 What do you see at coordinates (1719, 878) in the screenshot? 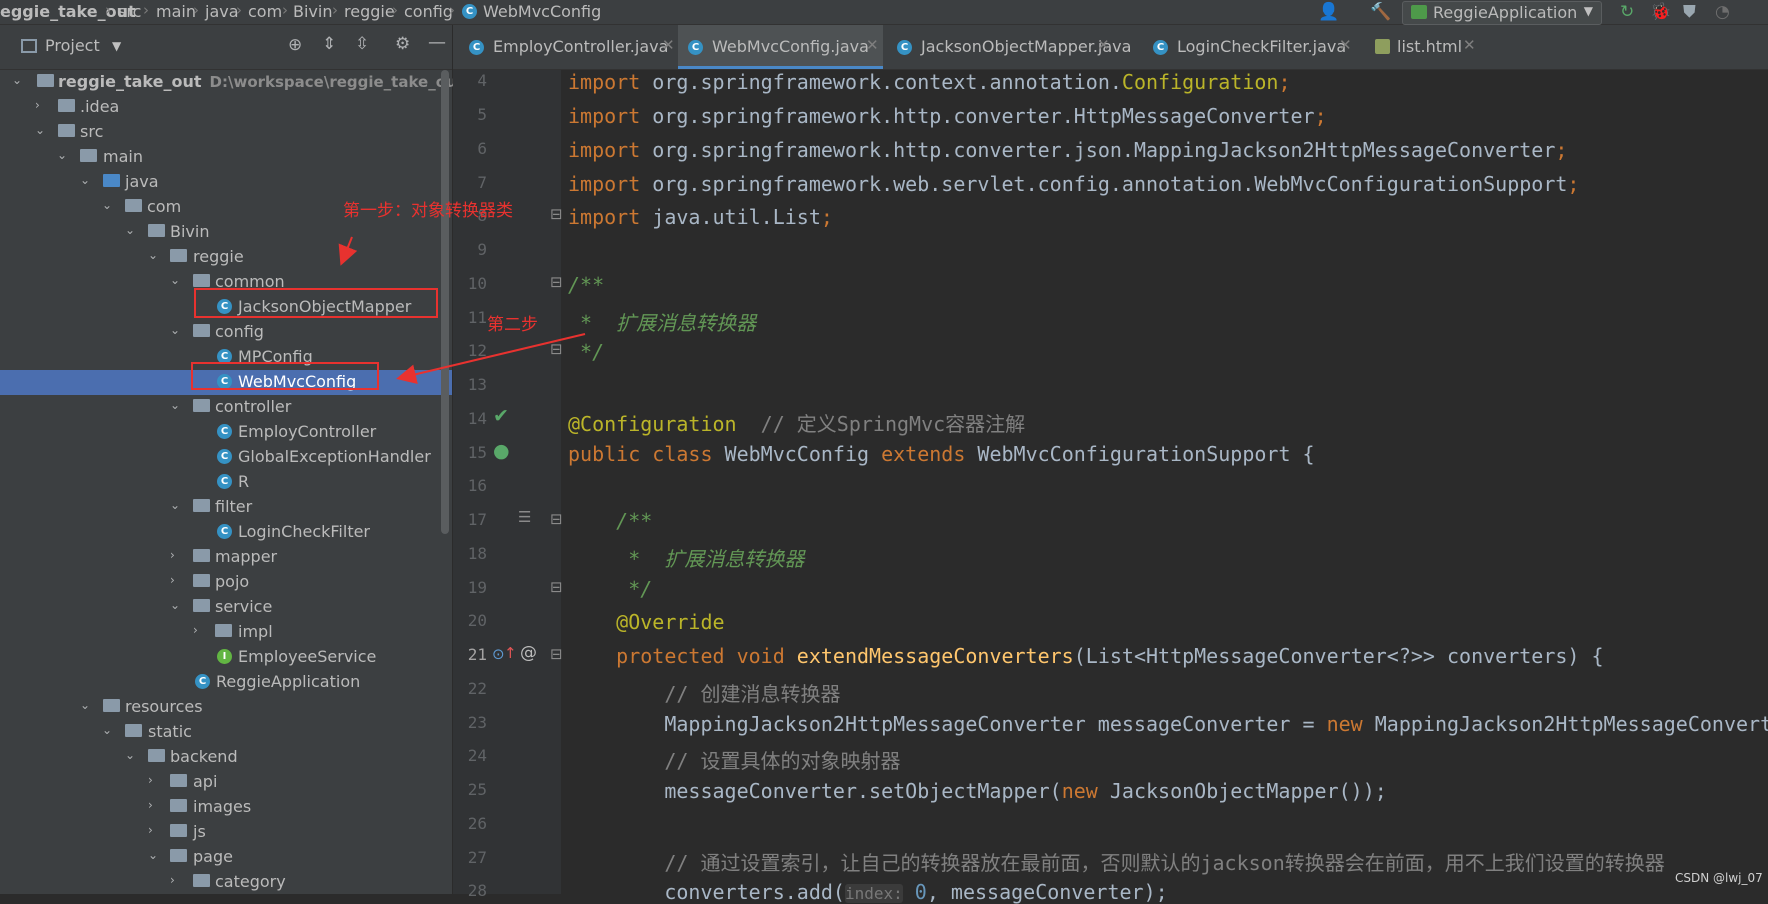
I see `watermark: CSDN @lwj_07` at bounding box center [1719, 878].